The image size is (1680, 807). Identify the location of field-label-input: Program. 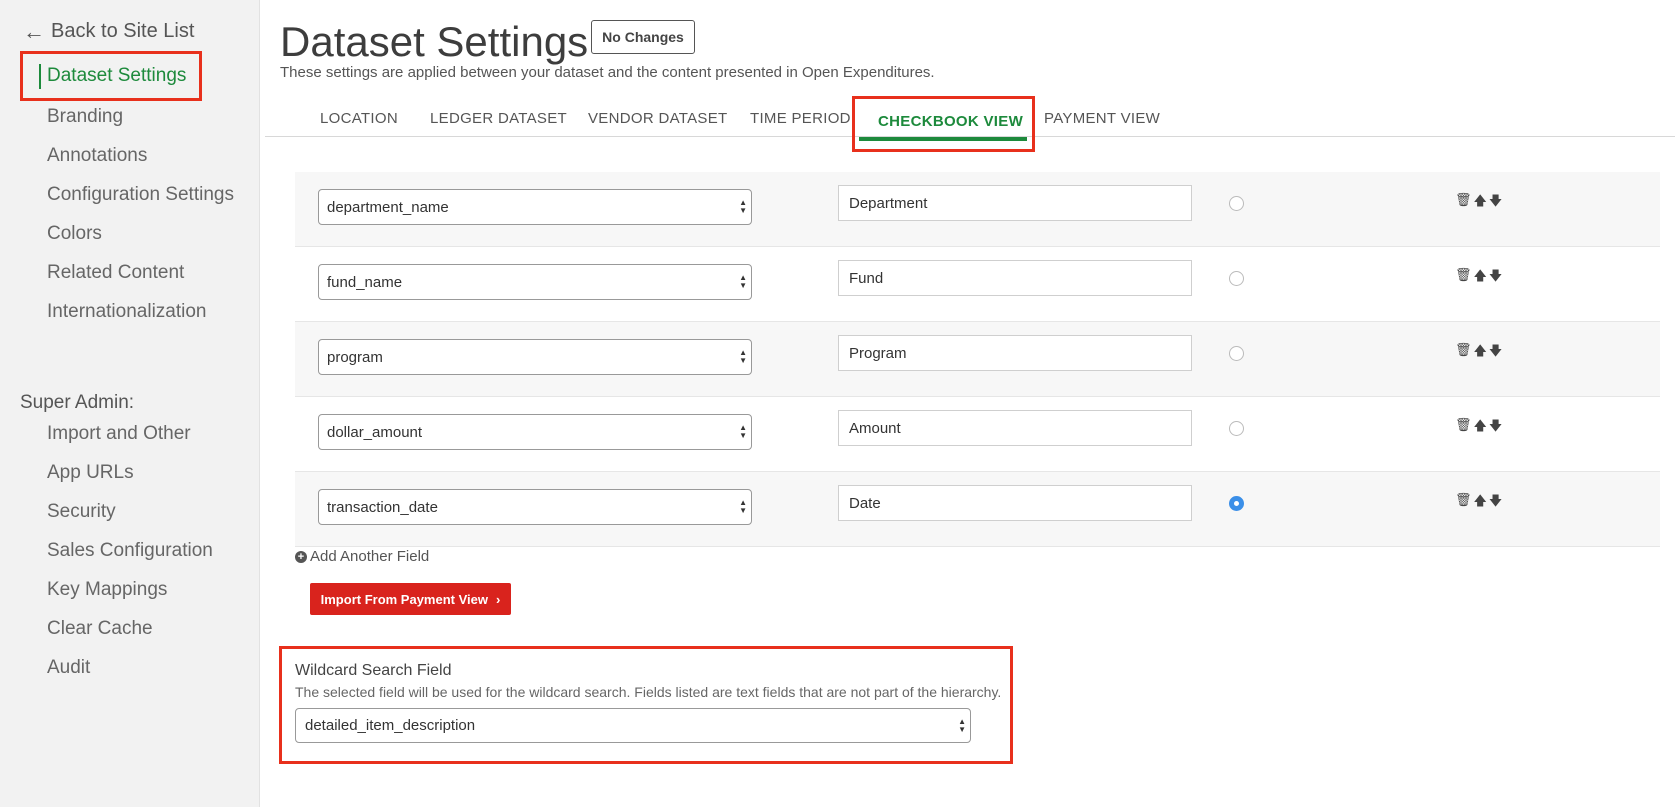
(1015, 353).